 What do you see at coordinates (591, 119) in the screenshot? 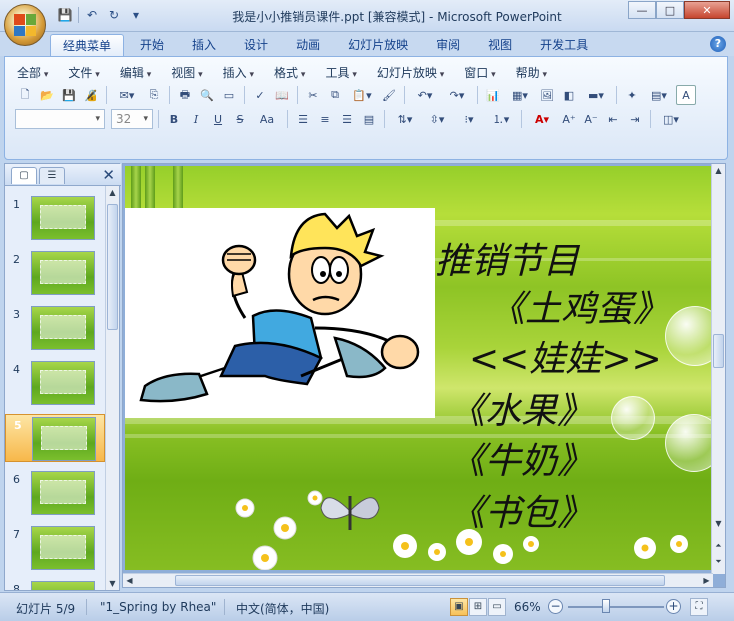
I see `decrease-font-icon: A⁻` at bounding box center [591, 119].